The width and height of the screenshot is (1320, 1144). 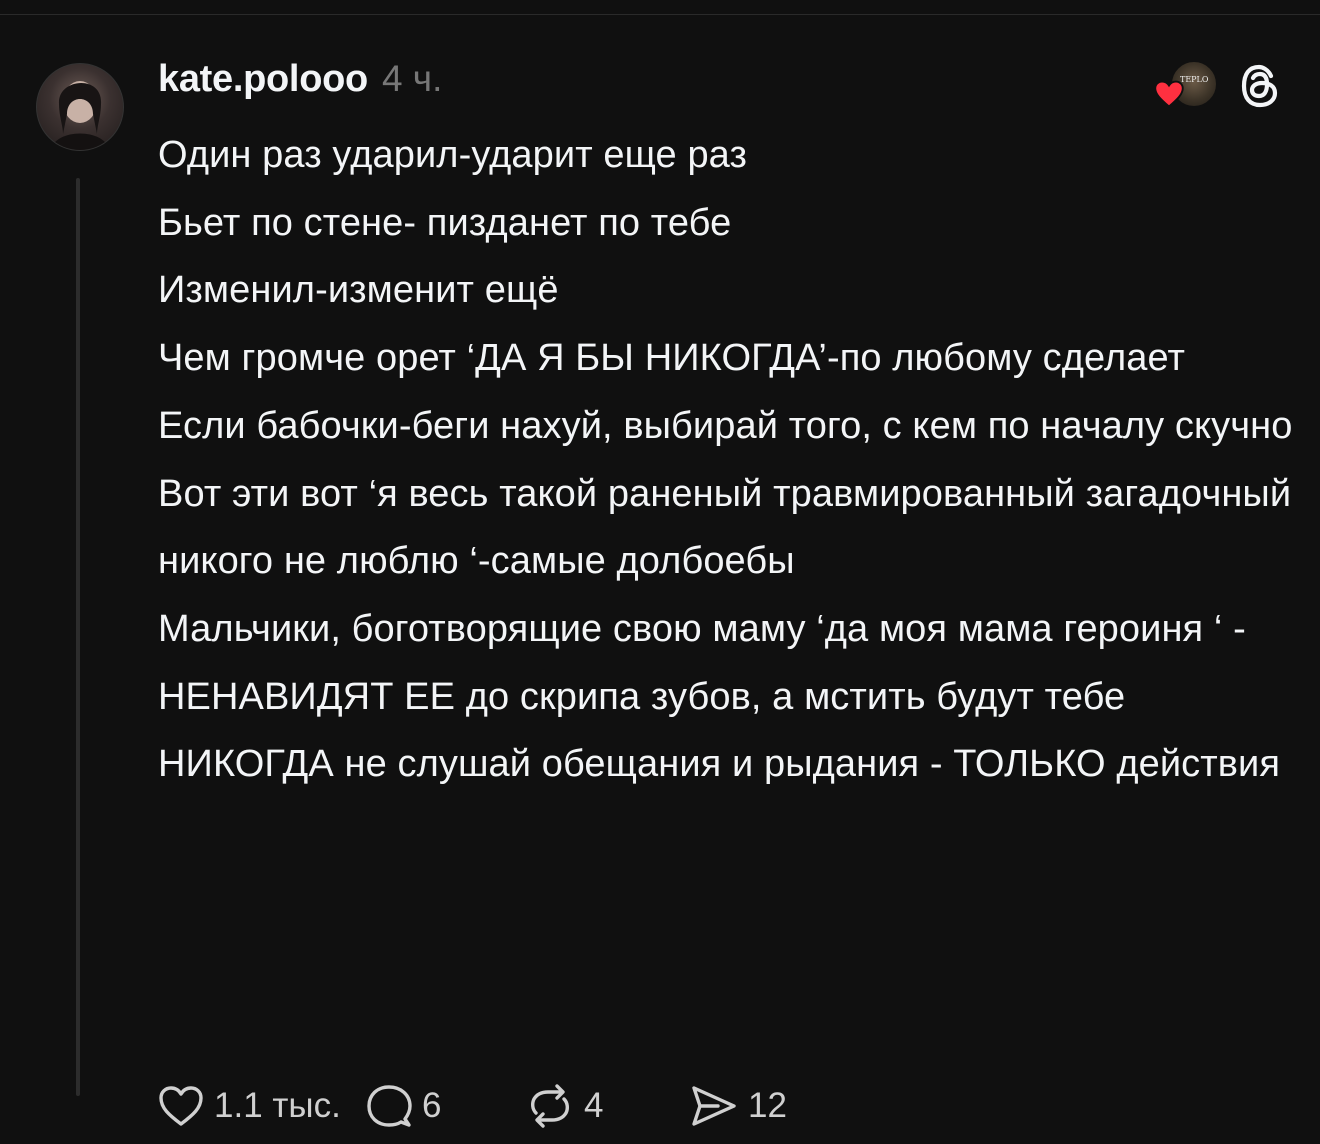 I want to click on liked-by: TEPLO, so click(x=1182, y=86).